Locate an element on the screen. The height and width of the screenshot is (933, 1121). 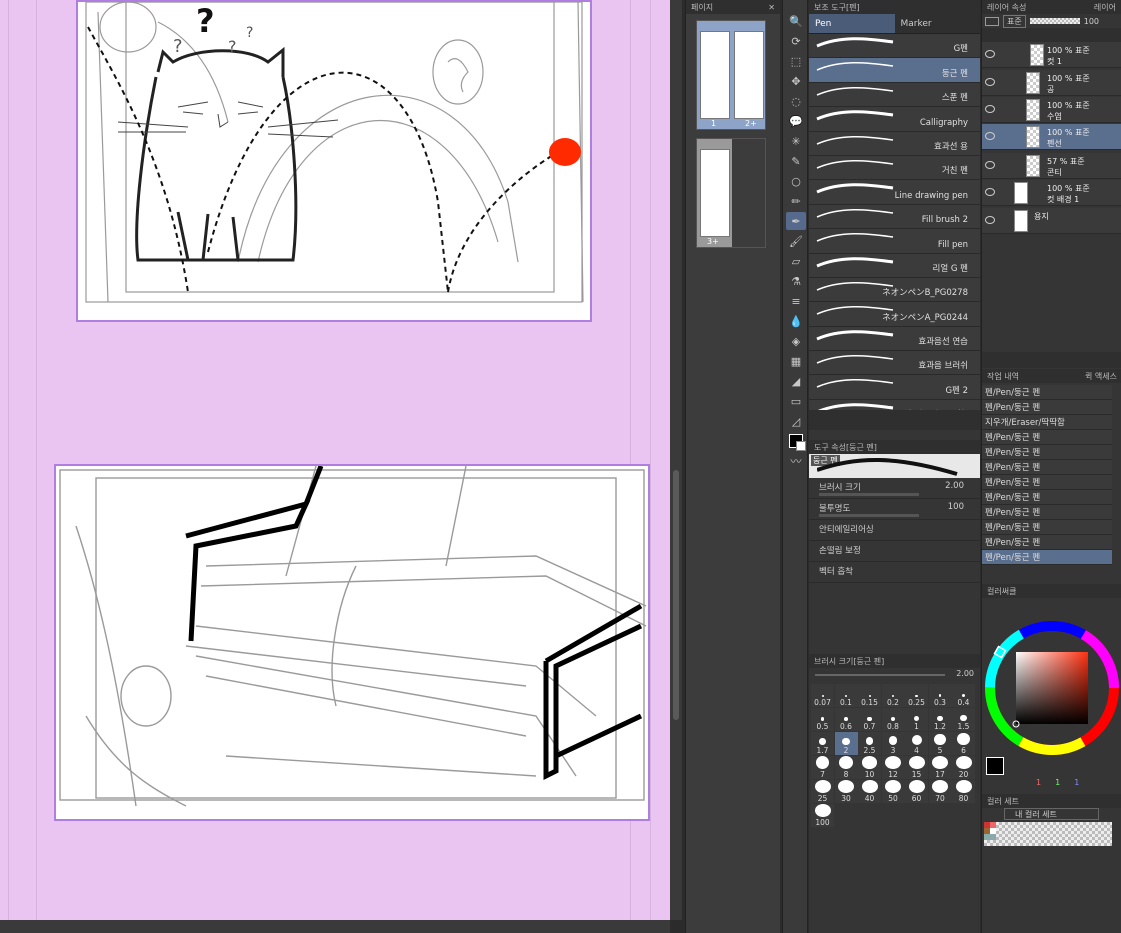
opacity-slider is located at coordinates (1054, 21).